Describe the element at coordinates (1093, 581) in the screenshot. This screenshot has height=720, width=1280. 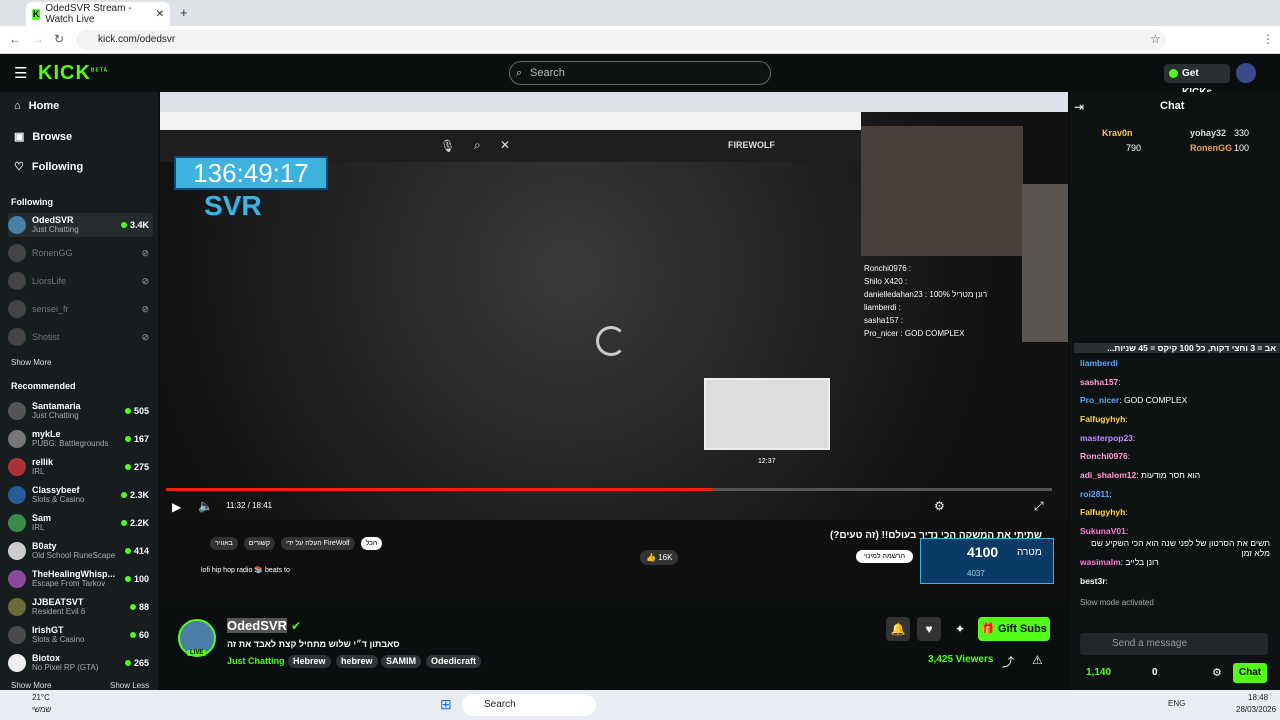
I see `chat-user: best3r` at that location.